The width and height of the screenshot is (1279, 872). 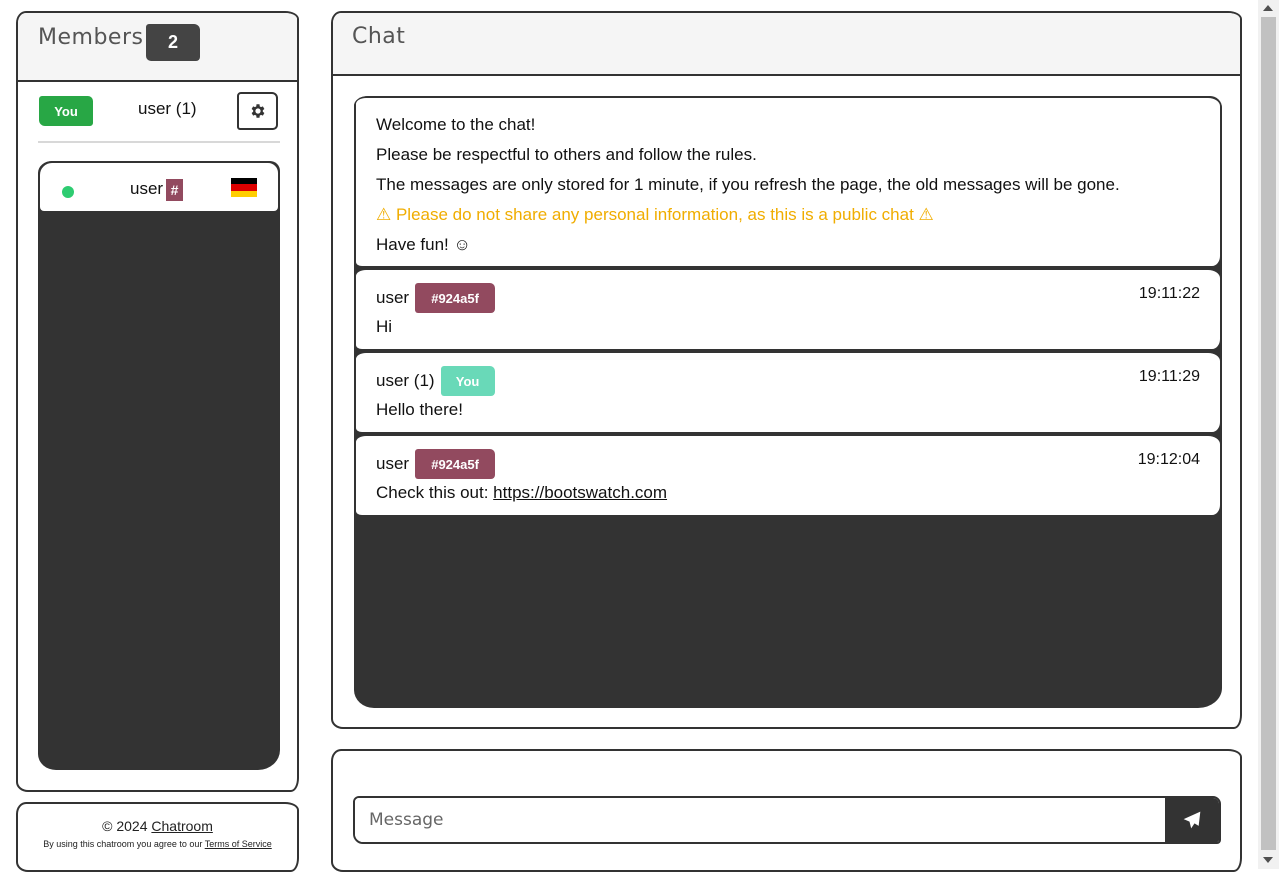 What do you see at coordinates (68, 192) in the screenshot?
I see `online-status-icon` at bounding box center [68, 192].